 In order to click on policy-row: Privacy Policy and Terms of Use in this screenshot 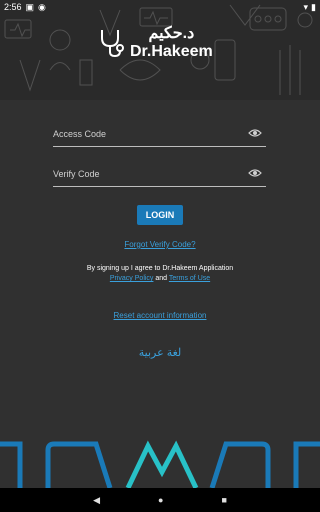, I will do `click(160, 278)`.